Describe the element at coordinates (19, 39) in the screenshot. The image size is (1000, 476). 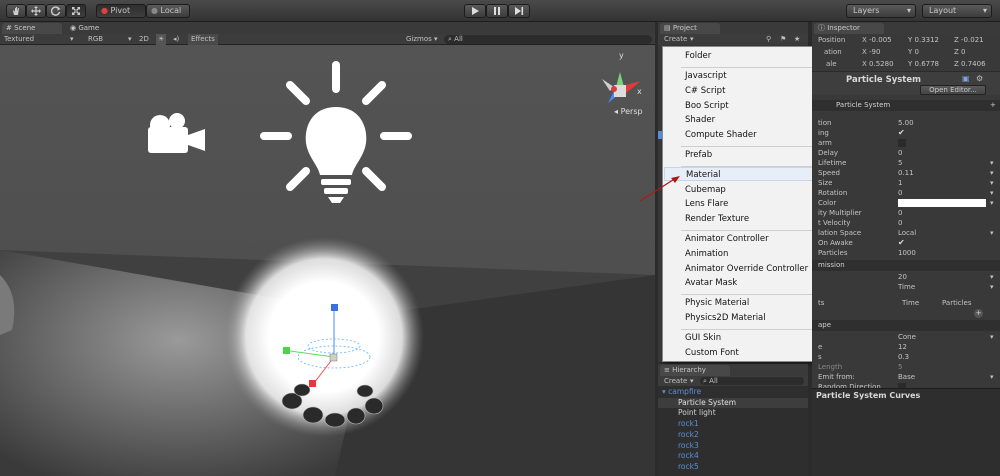
I see `shading-mode-dropdown: Textured` at that location.